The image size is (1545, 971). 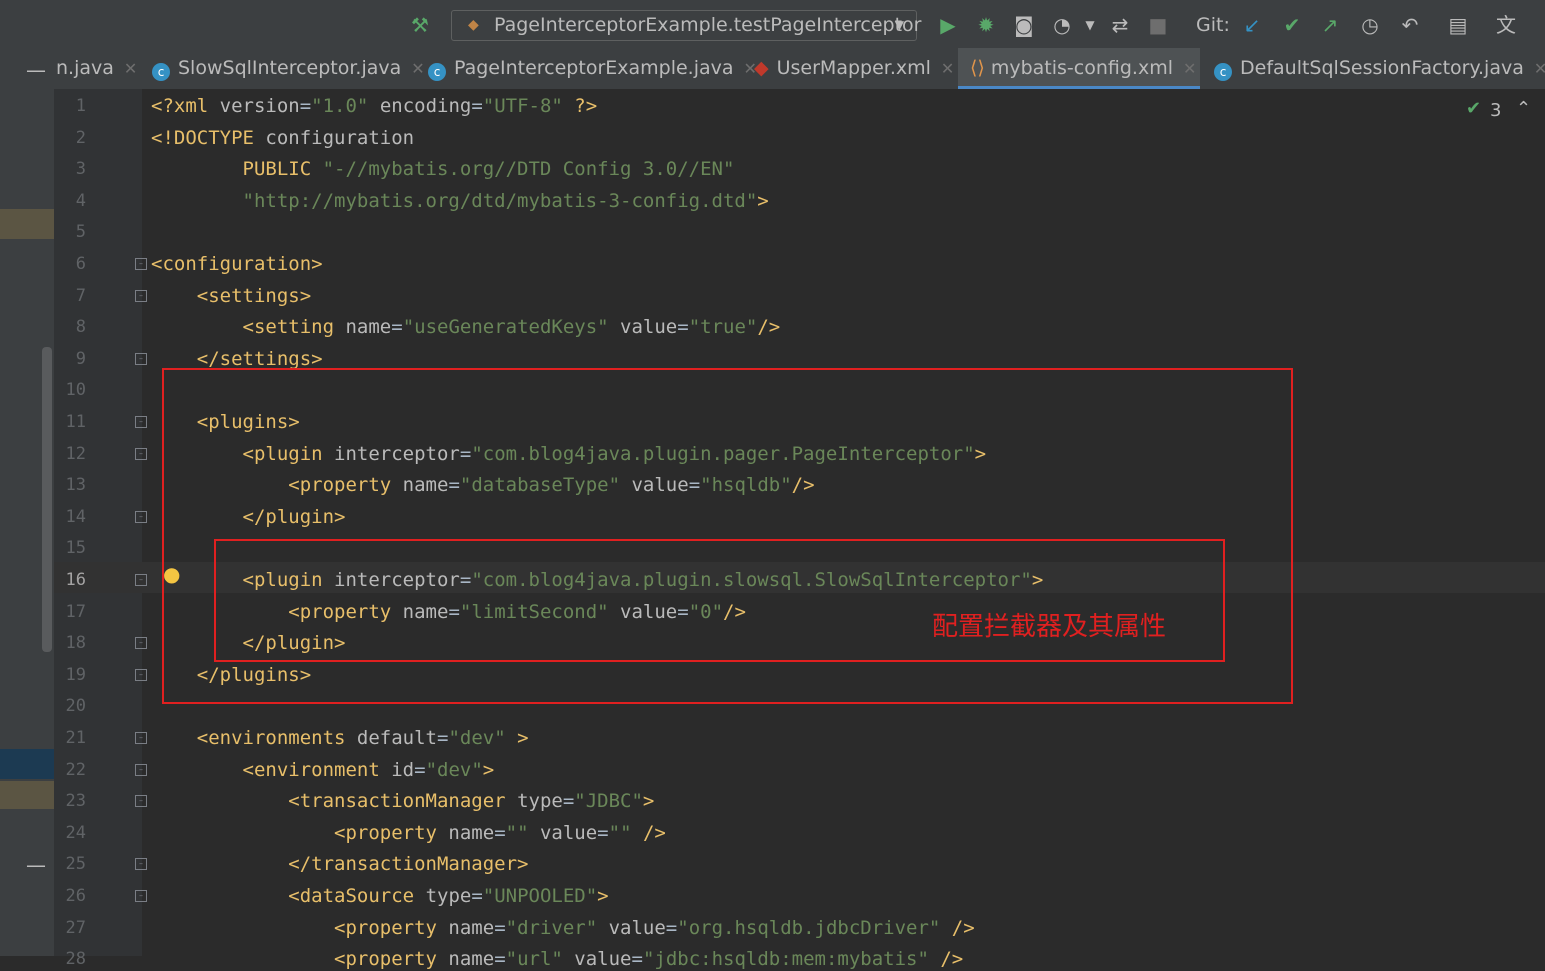 What do you see at coordinates (80, 296) in the screenshot?
I see `line-number: 7` at bounding box center [80, 296].